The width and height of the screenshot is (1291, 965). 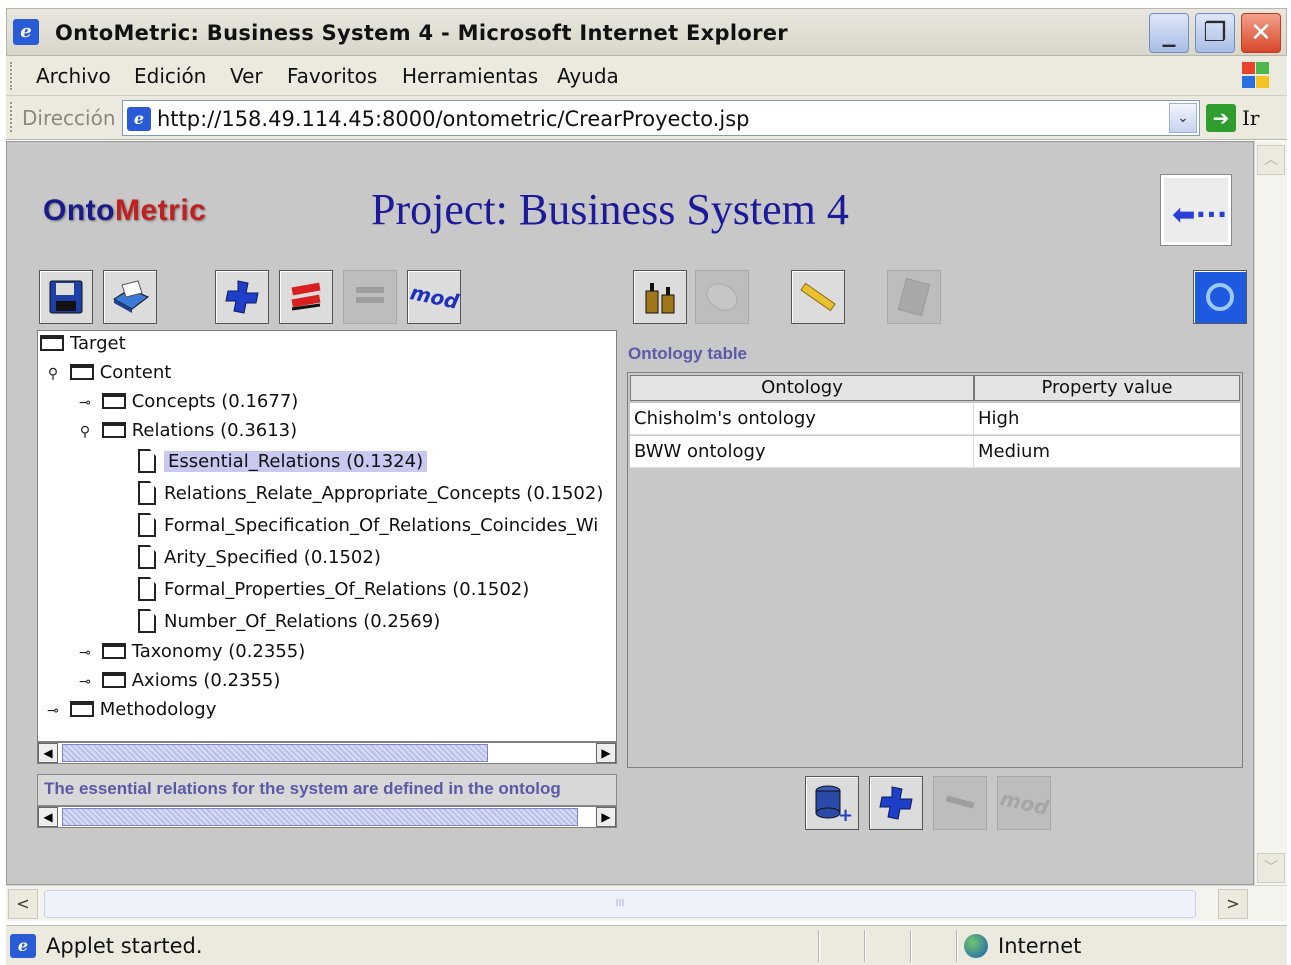 I want to click on page-icon: e, so click(x=23, y=946).